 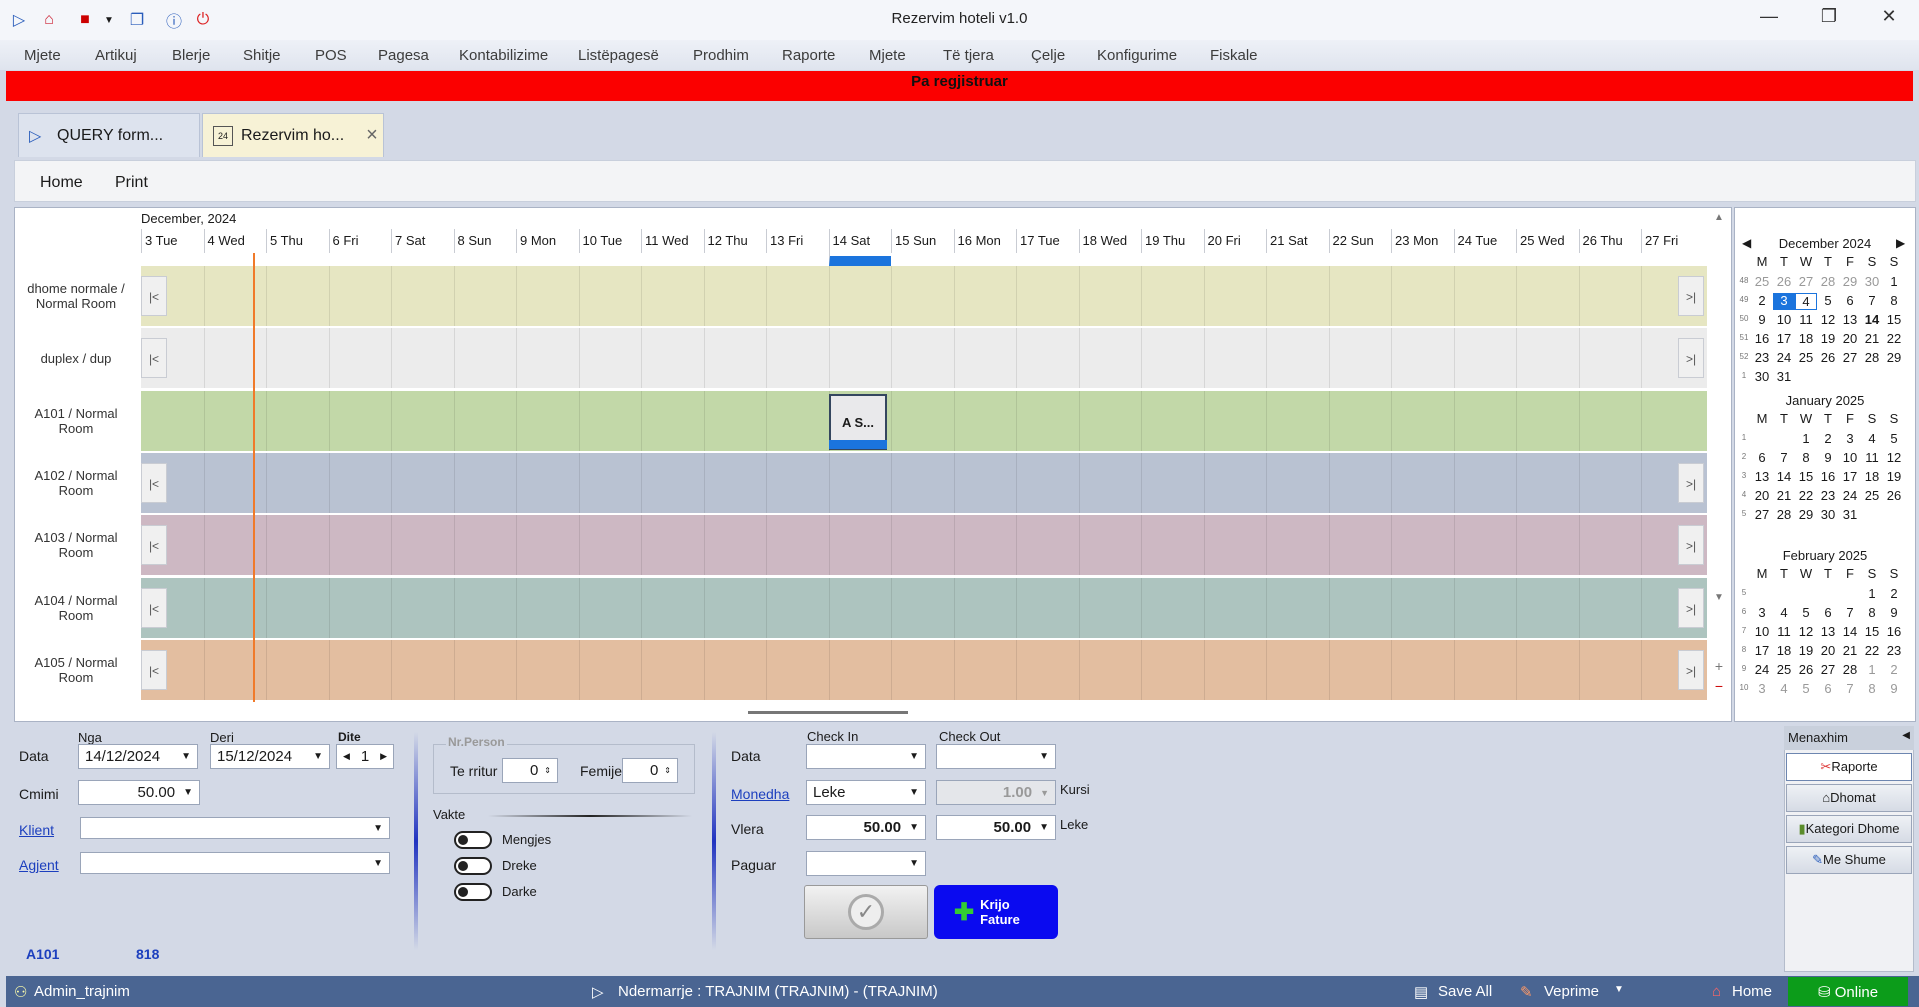 What do you see at coordinates (760, 794) in the screenshot?
I see `monedha-link: Monedha` at bounding box center [760, 794].